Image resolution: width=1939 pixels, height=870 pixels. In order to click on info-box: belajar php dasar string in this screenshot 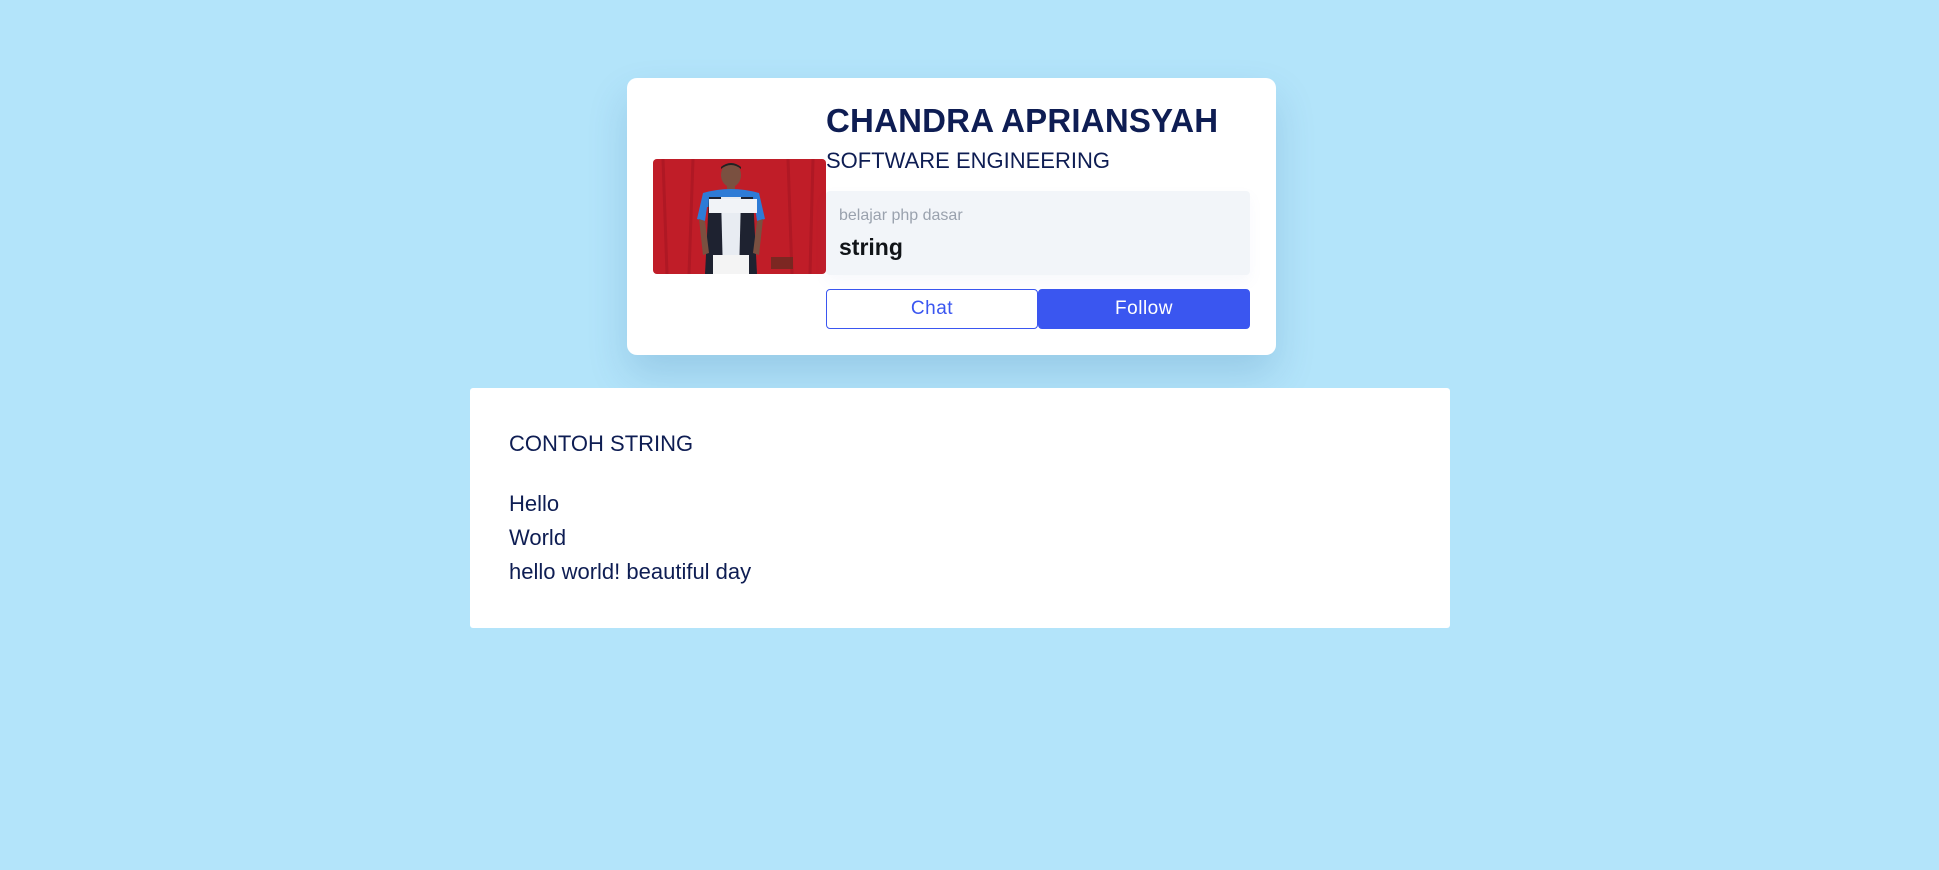, I will do `click(1038, 233)`.